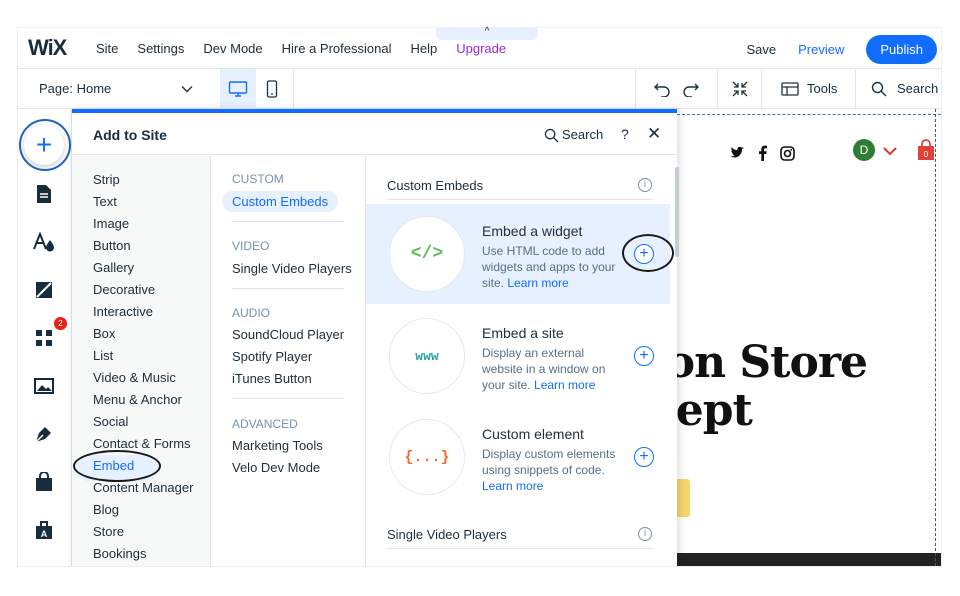 Image resolution: width=960 pixels, height=596 pixels. I want to click on pages-button, so click(44, 194).